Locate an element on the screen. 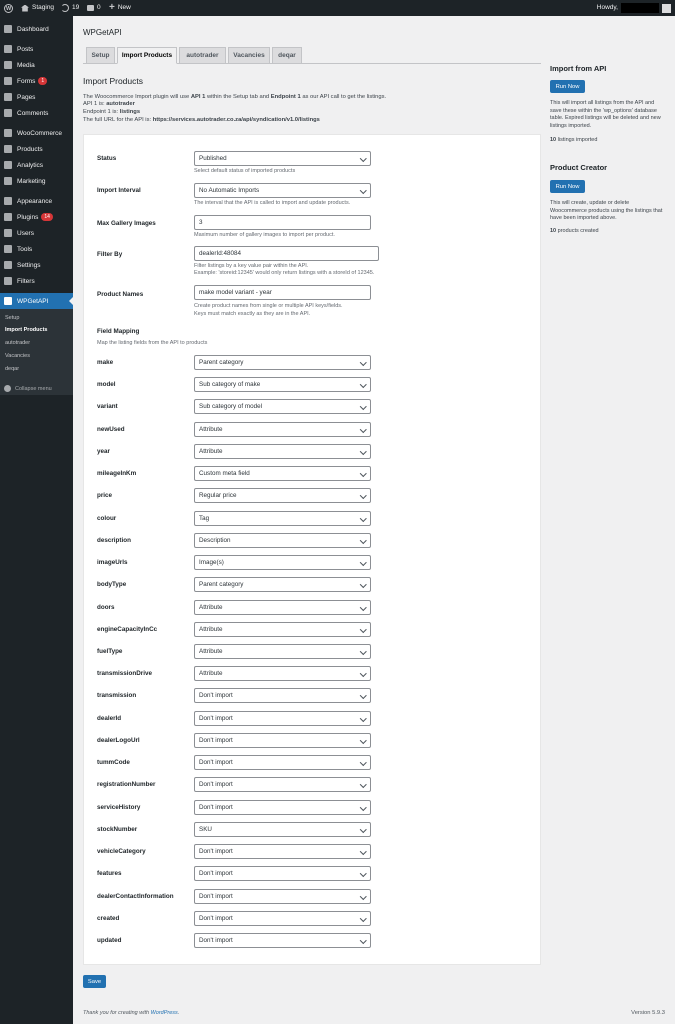  max-gallery-input: 3 is located at coordinates (282, 222).